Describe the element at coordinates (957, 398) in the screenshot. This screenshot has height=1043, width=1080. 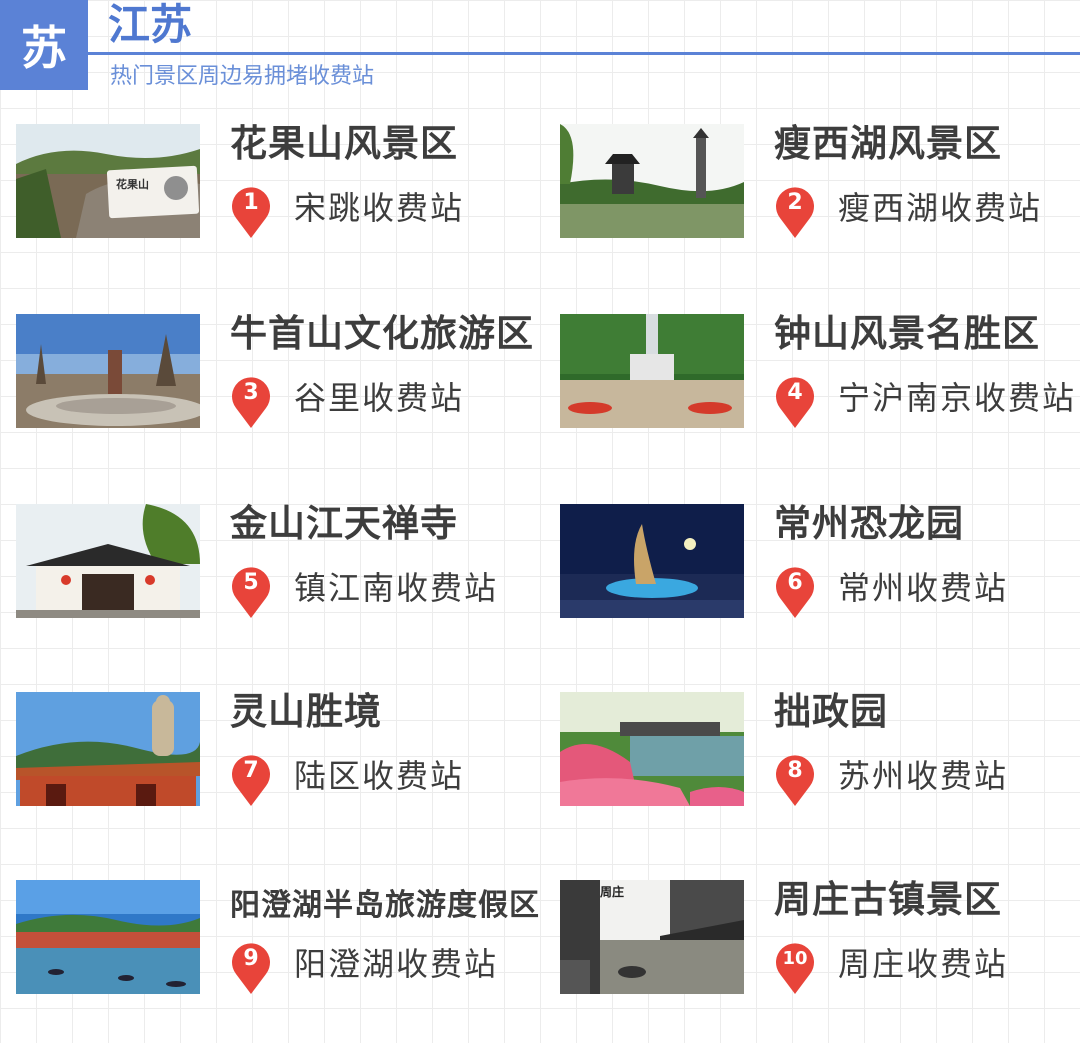
I see `toll-station: 宁沪南京收费站` at that location.